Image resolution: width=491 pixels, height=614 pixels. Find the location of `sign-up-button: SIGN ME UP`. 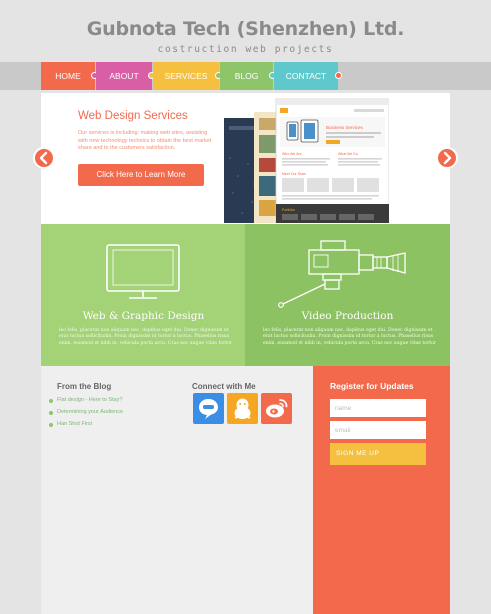

sign-up-button: SIGN ME UP is located at coordinates (378, 454).